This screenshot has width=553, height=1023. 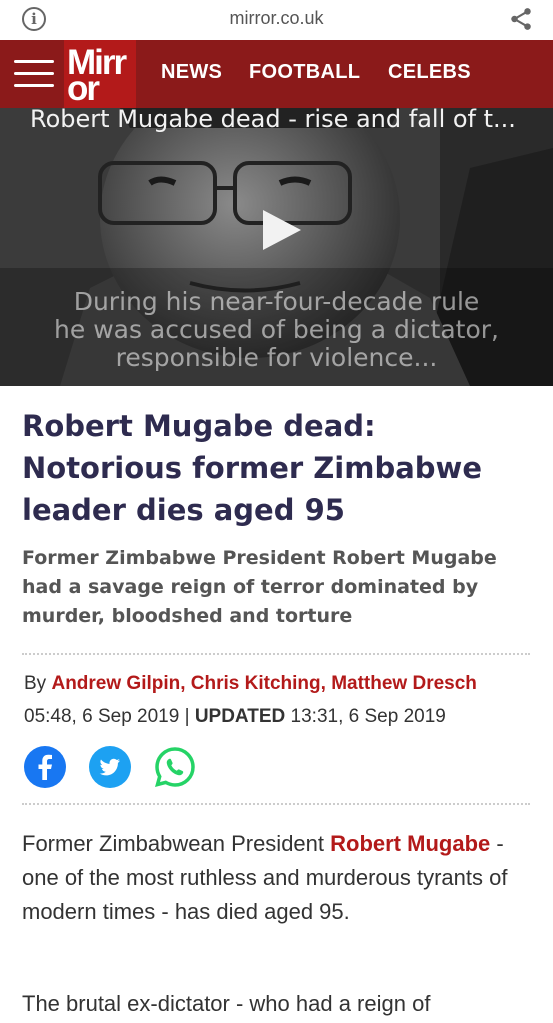 I want to click on byline-prefix: By, so click(x=35, y=683).